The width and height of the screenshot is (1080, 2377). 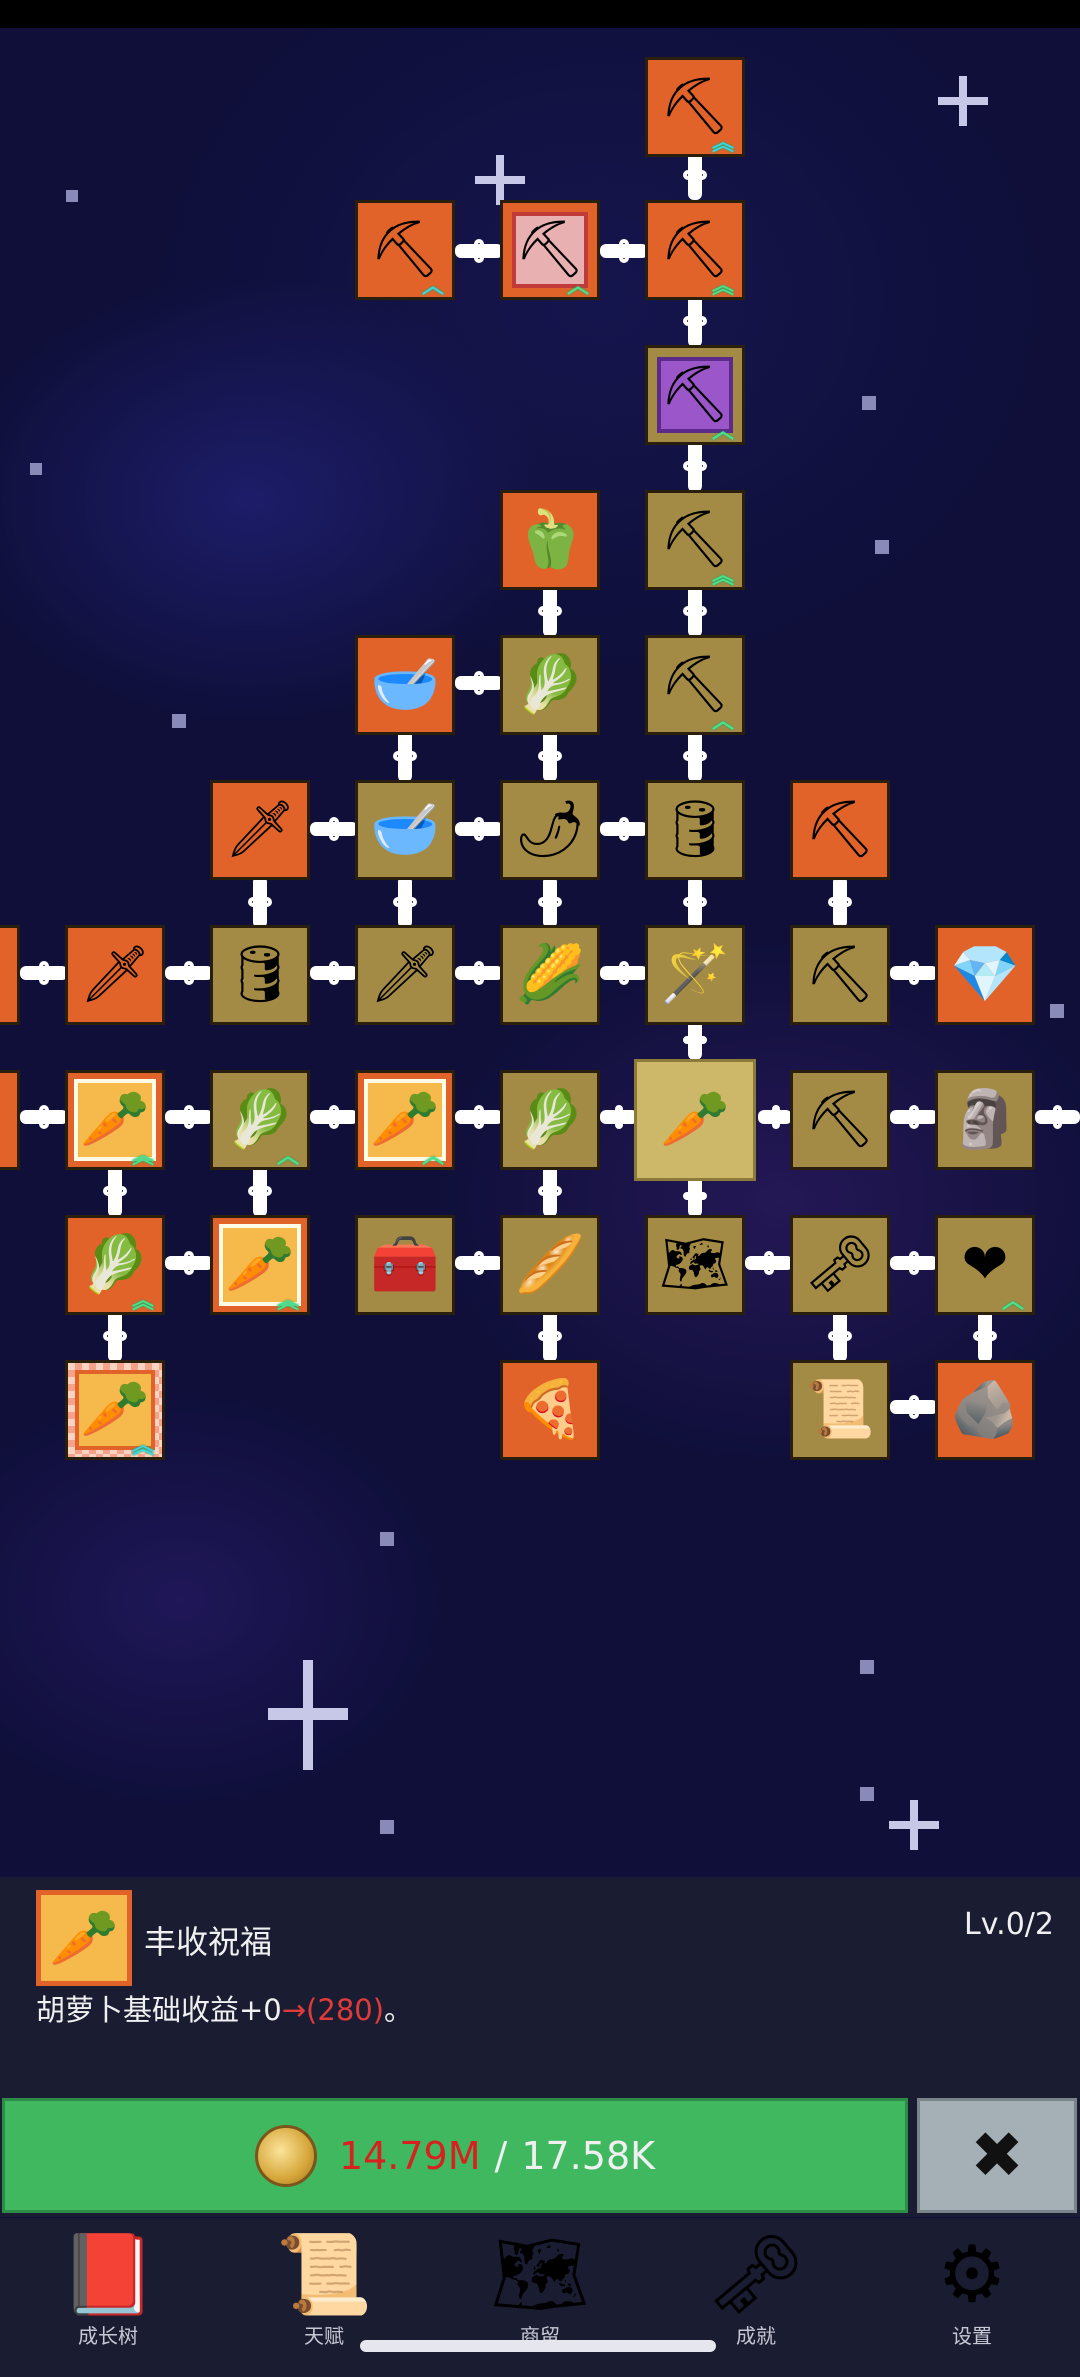 What do you see at coordinates (538, 2346) in the screenshot?
I see `home-indicator` at bounding box center [538, 2346].